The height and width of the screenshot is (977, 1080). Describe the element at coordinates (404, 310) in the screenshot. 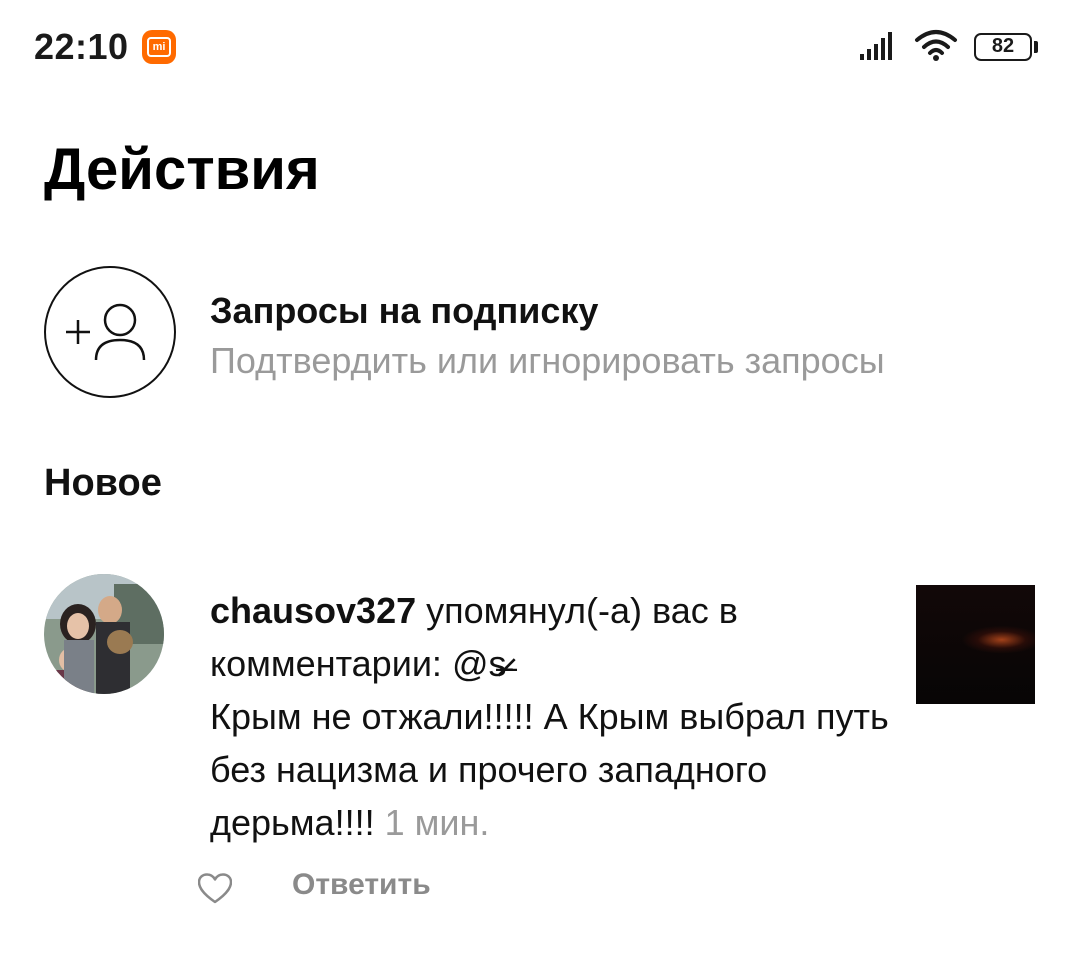

I see `follow-requests-title: Запросы на подписку` at that location.